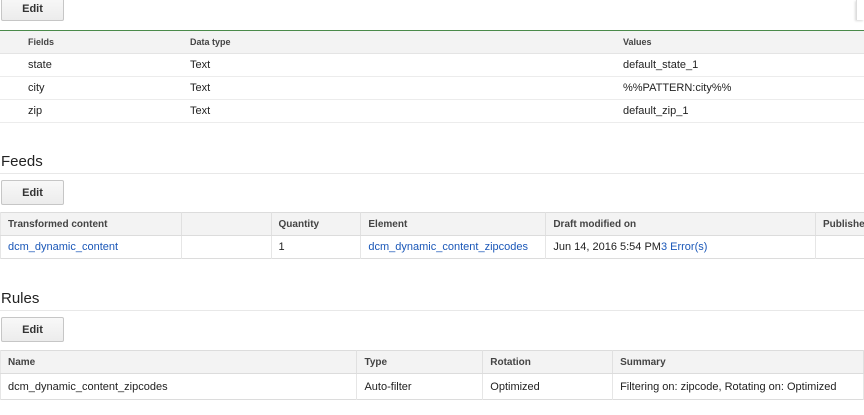  I want to click on column-header-blank, so click(226, 224).